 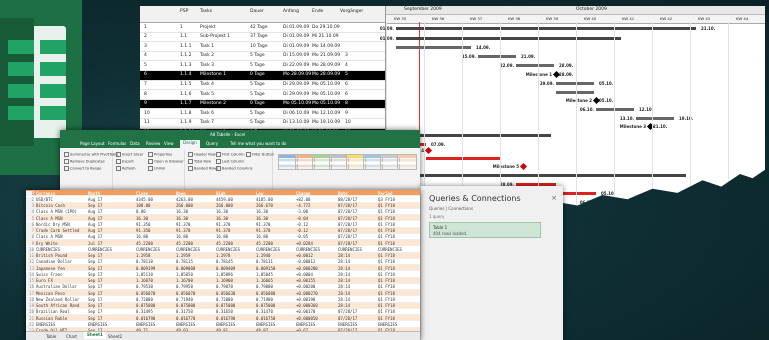 I want to click on table-cell: High, so click(x=221, y=193).